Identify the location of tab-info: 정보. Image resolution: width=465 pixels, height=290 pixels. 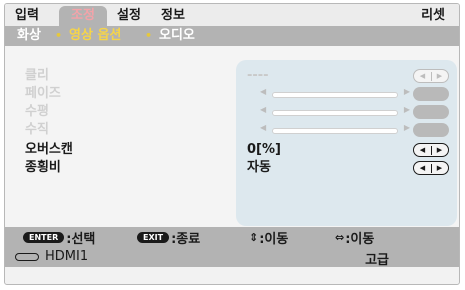
(173, 16).